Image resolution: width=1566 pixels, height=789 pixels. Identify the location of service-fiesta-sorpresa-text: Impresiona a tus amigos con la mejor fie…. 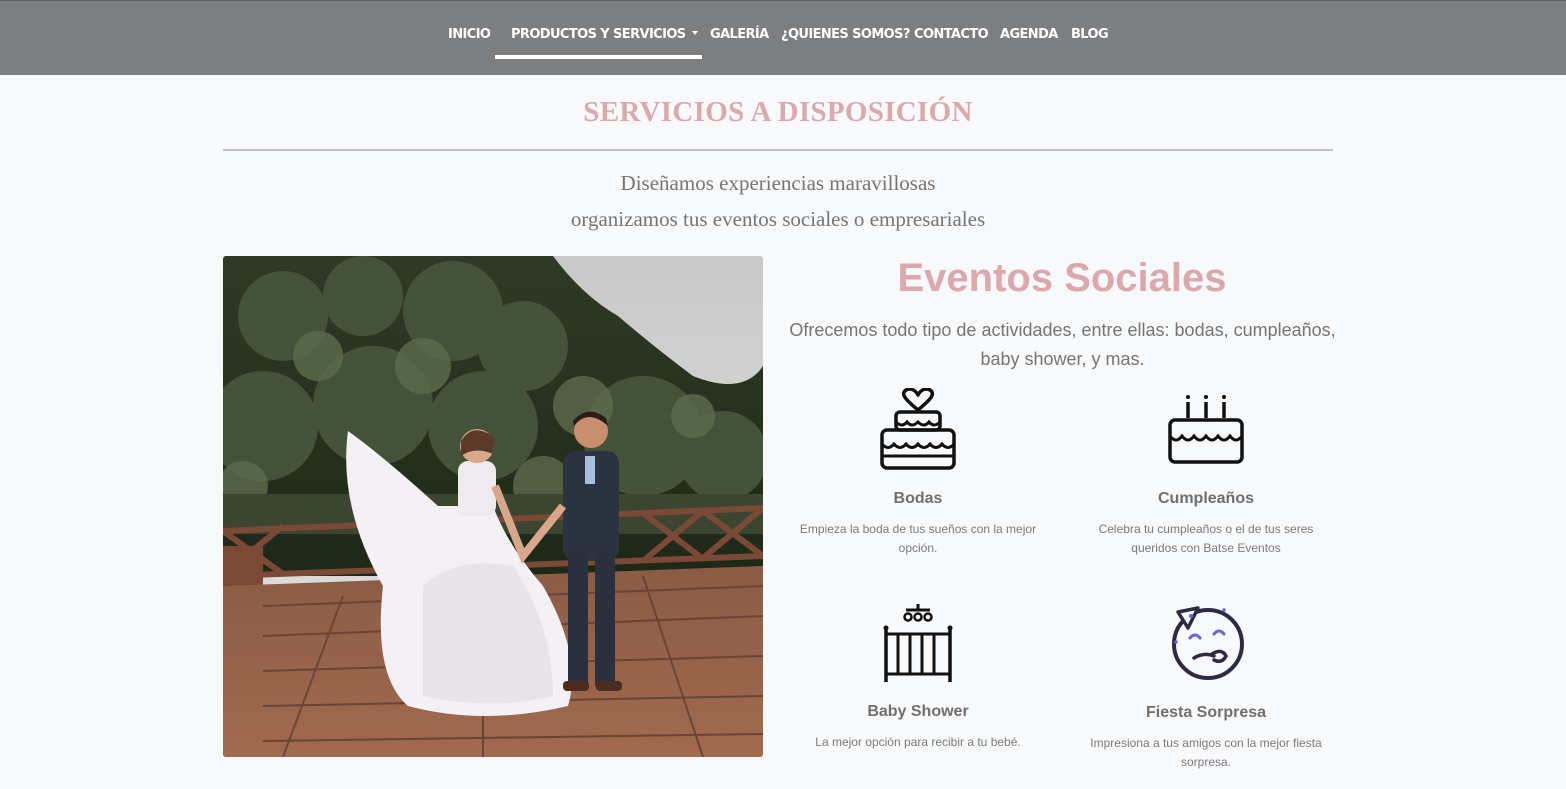
(1206, 752).